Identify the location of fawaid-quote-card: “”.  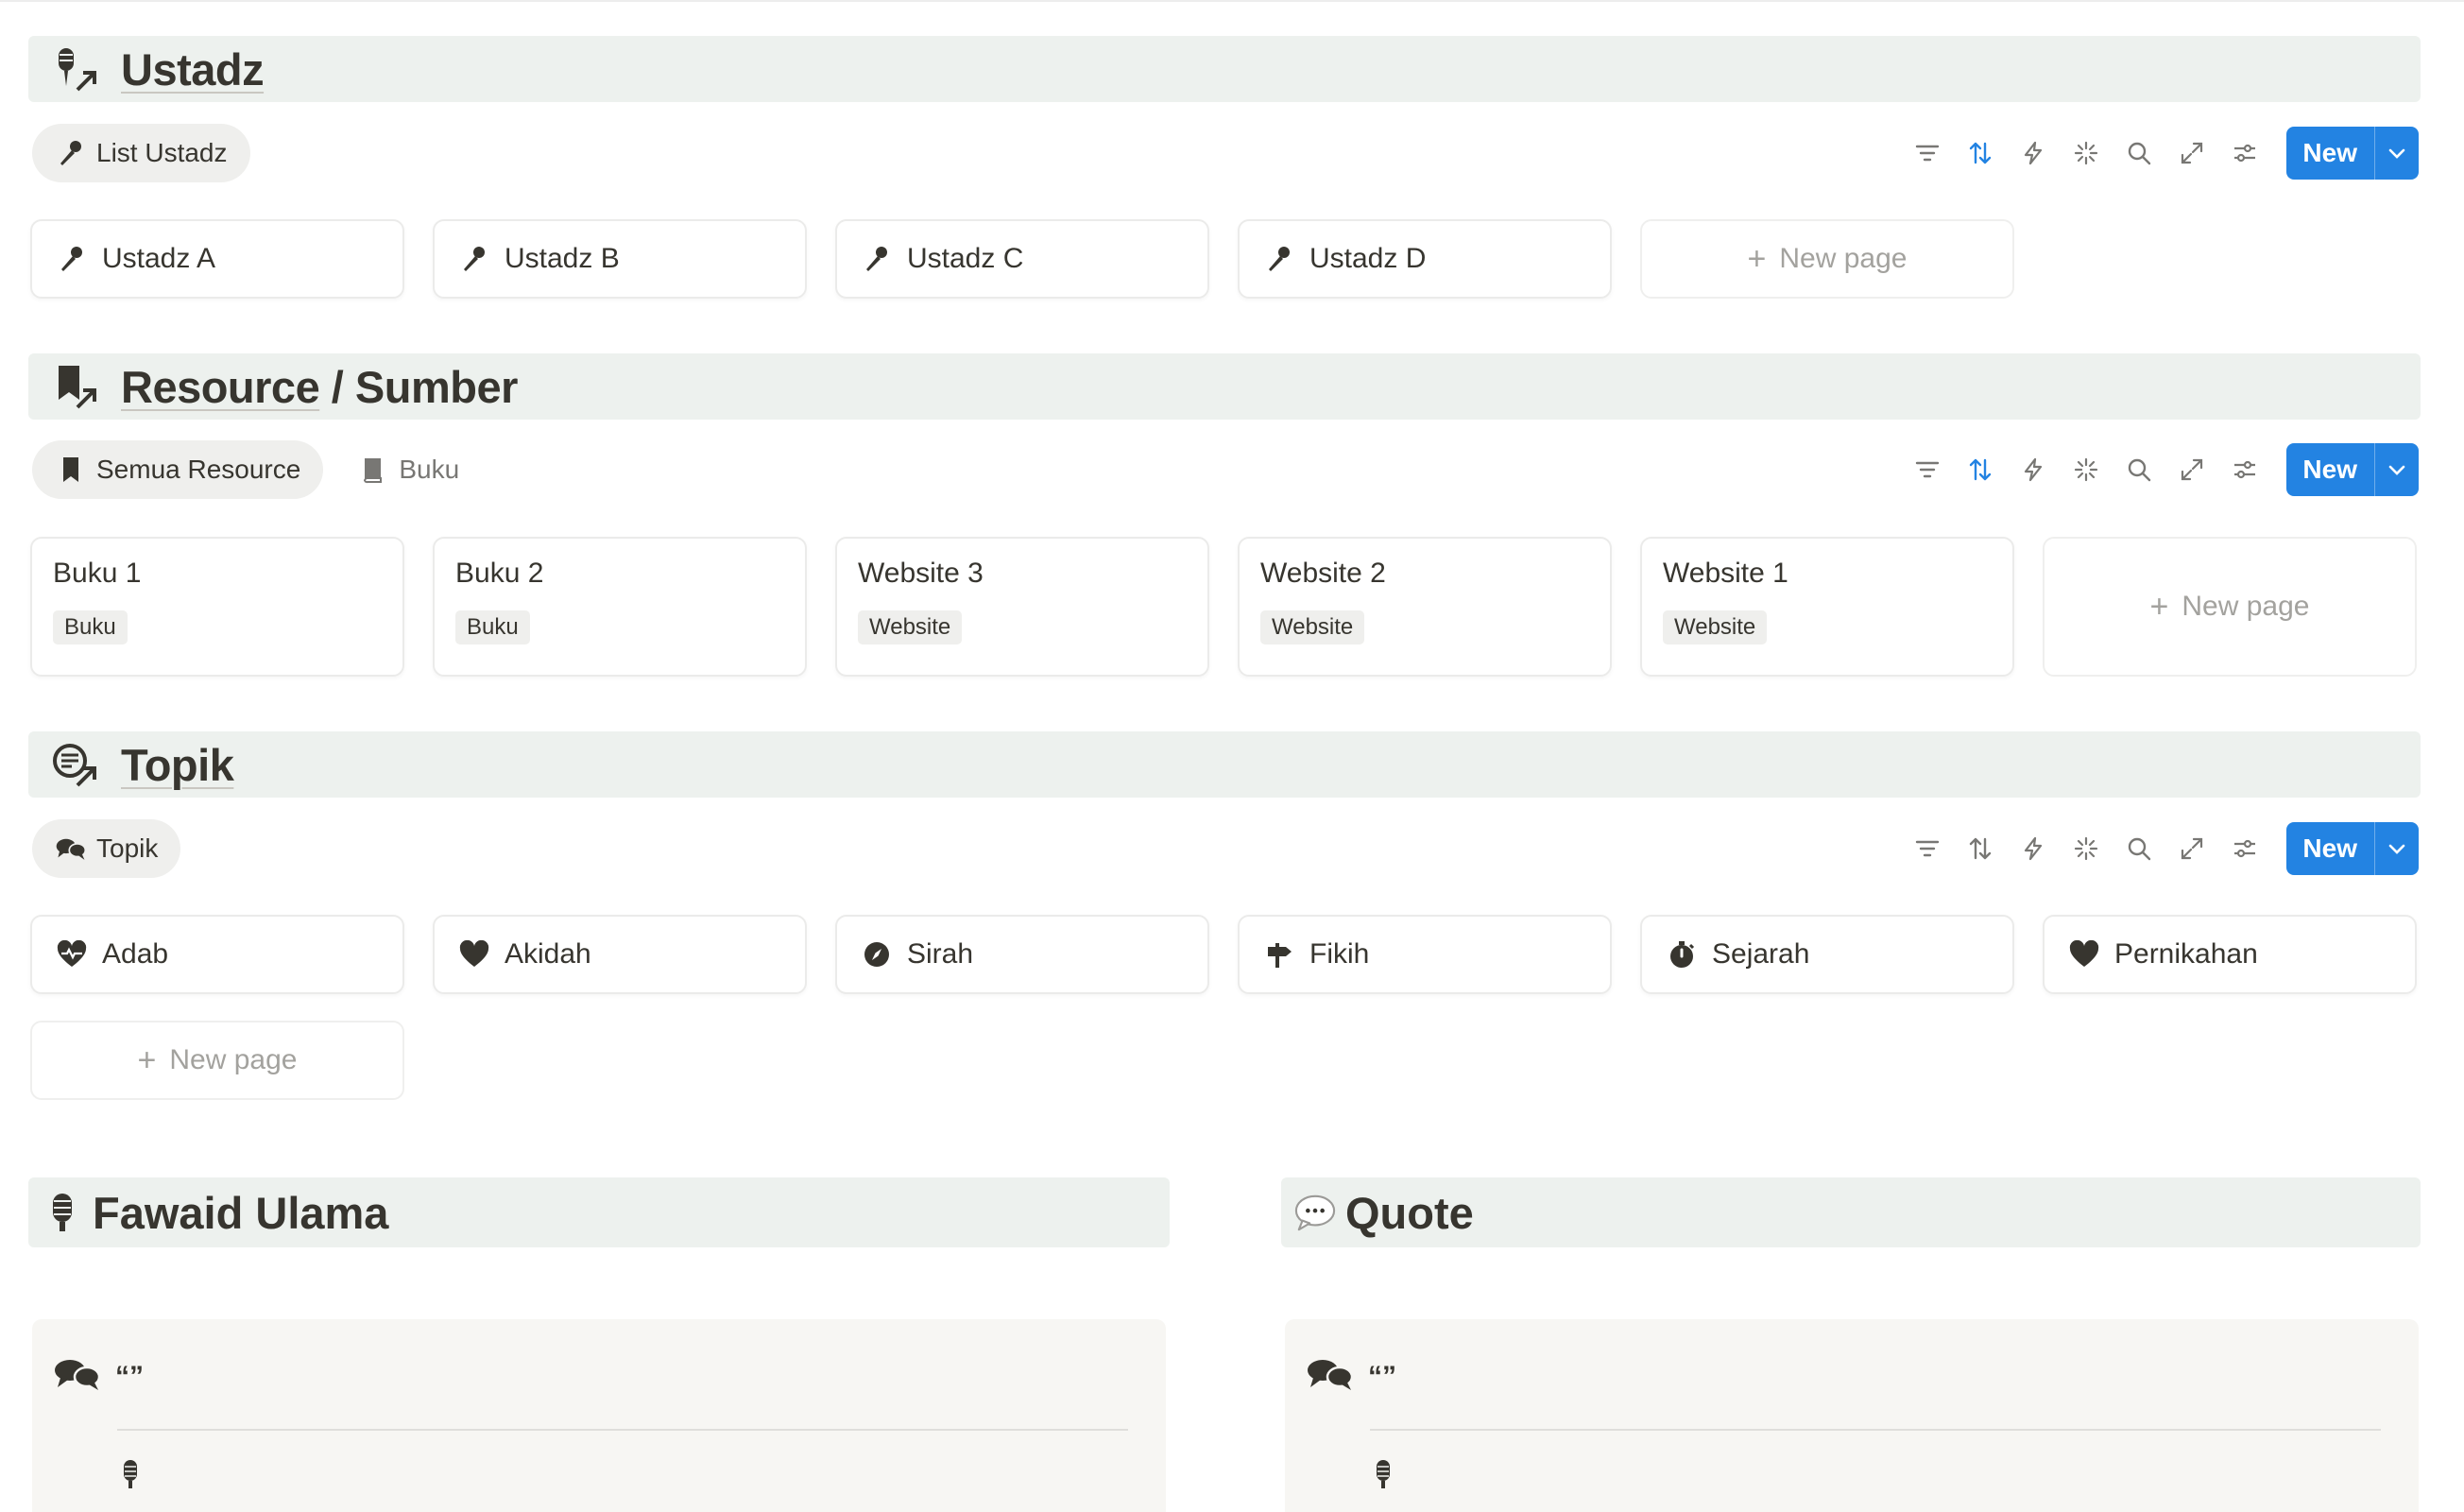
(599, 1415).